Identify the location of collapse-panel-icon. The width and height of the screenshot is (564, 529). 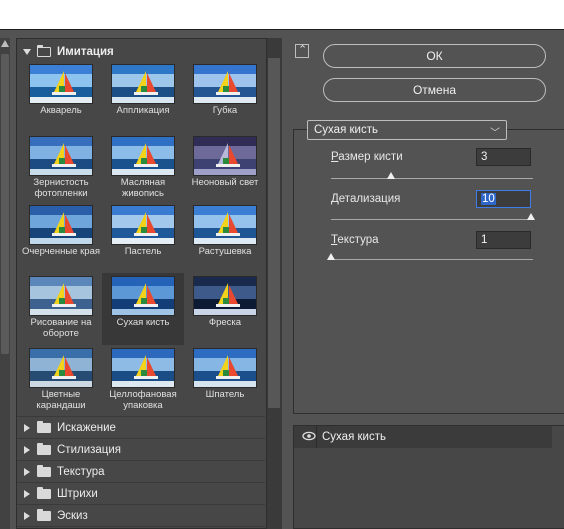
(302, 50).